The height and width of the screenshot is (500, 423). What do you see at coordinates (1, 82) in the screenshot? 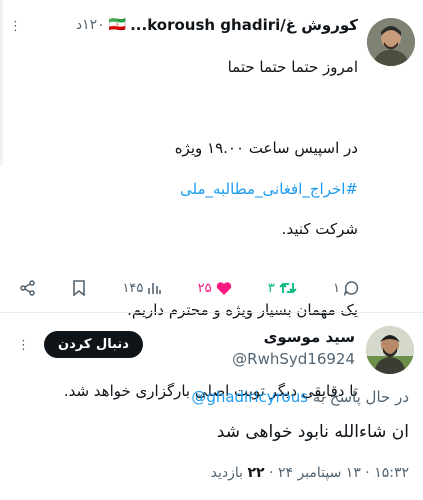
I see `thread-edge` at bounding box center [1, 82].